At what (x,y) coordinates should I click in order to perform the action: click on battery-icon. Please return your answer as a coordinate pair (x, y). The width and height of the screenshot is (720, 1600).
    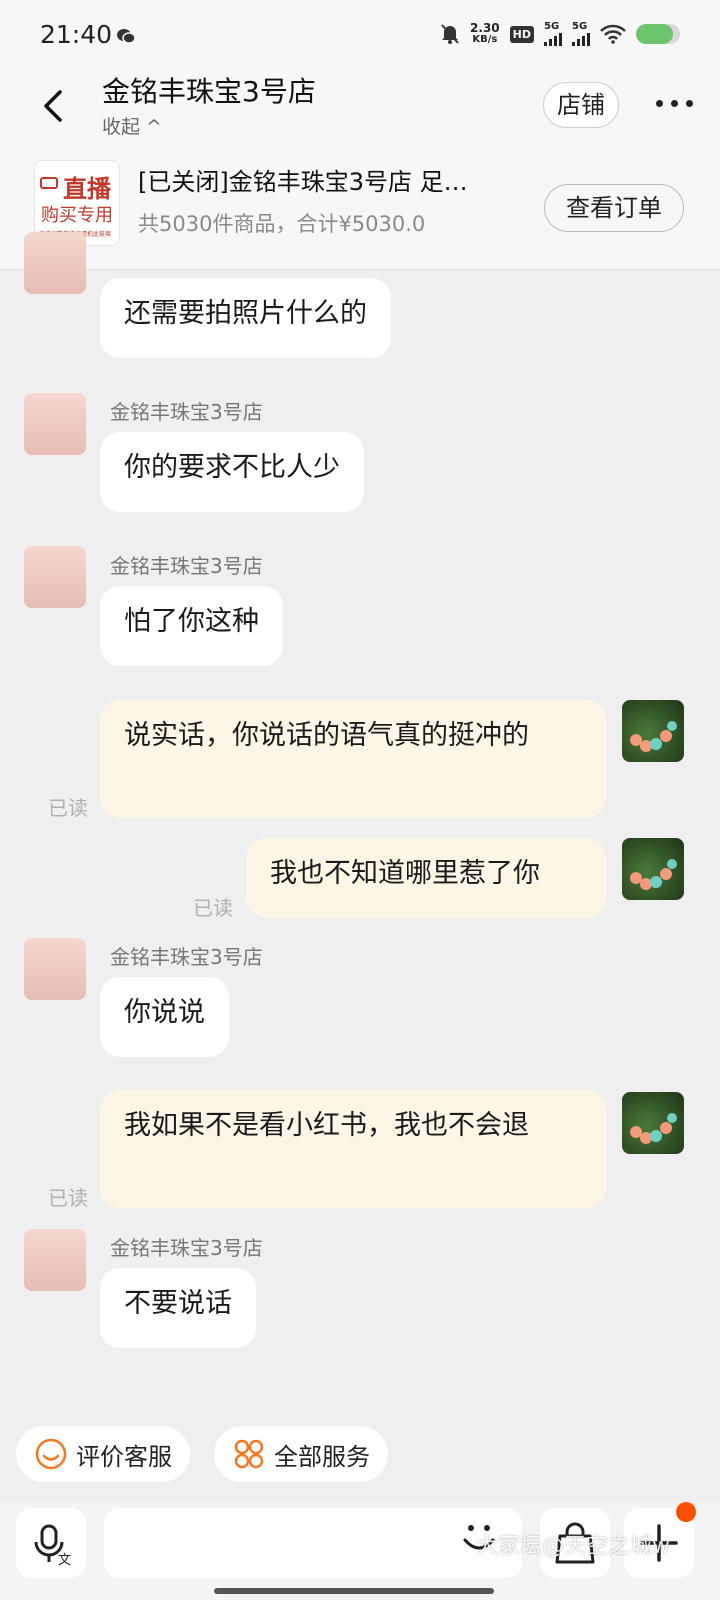
    Looking at the image, I should click on (658, 34).